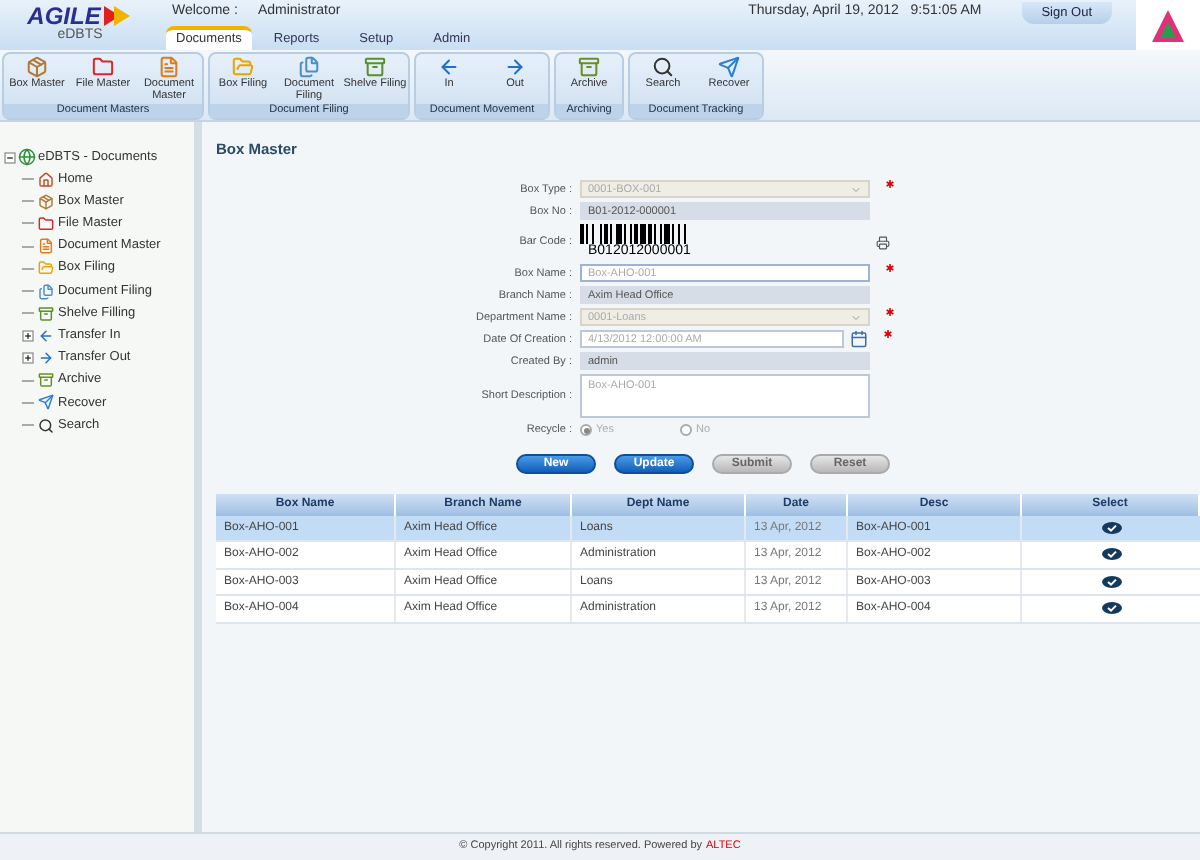 This screenshot has height=860, width=1200. What do you see at coordinates (64, 16) in the screenshot?
I see `logo-title: AGILE` at bounding box center [64, 16].